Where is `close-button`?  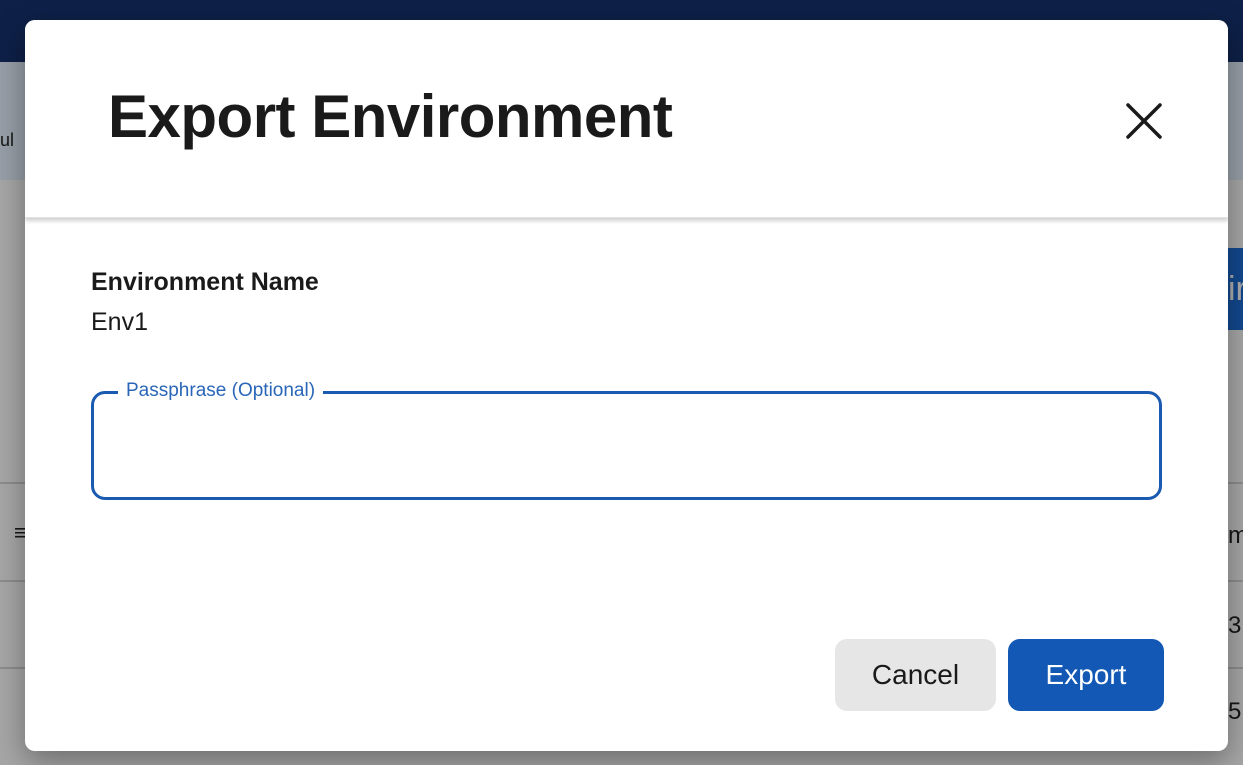 close-button is located at coordinates (1144, 121).